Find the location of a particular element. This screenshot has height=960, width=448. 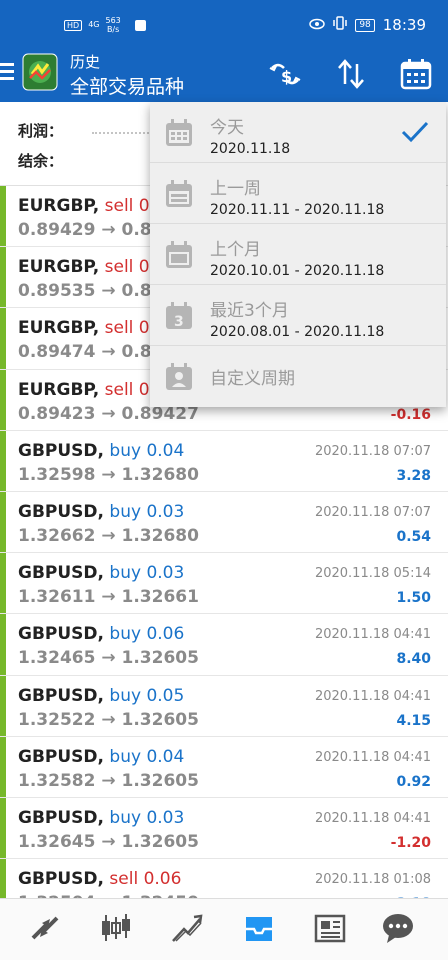

trade-volume: 0.04 is located at coordinates (165, 756).